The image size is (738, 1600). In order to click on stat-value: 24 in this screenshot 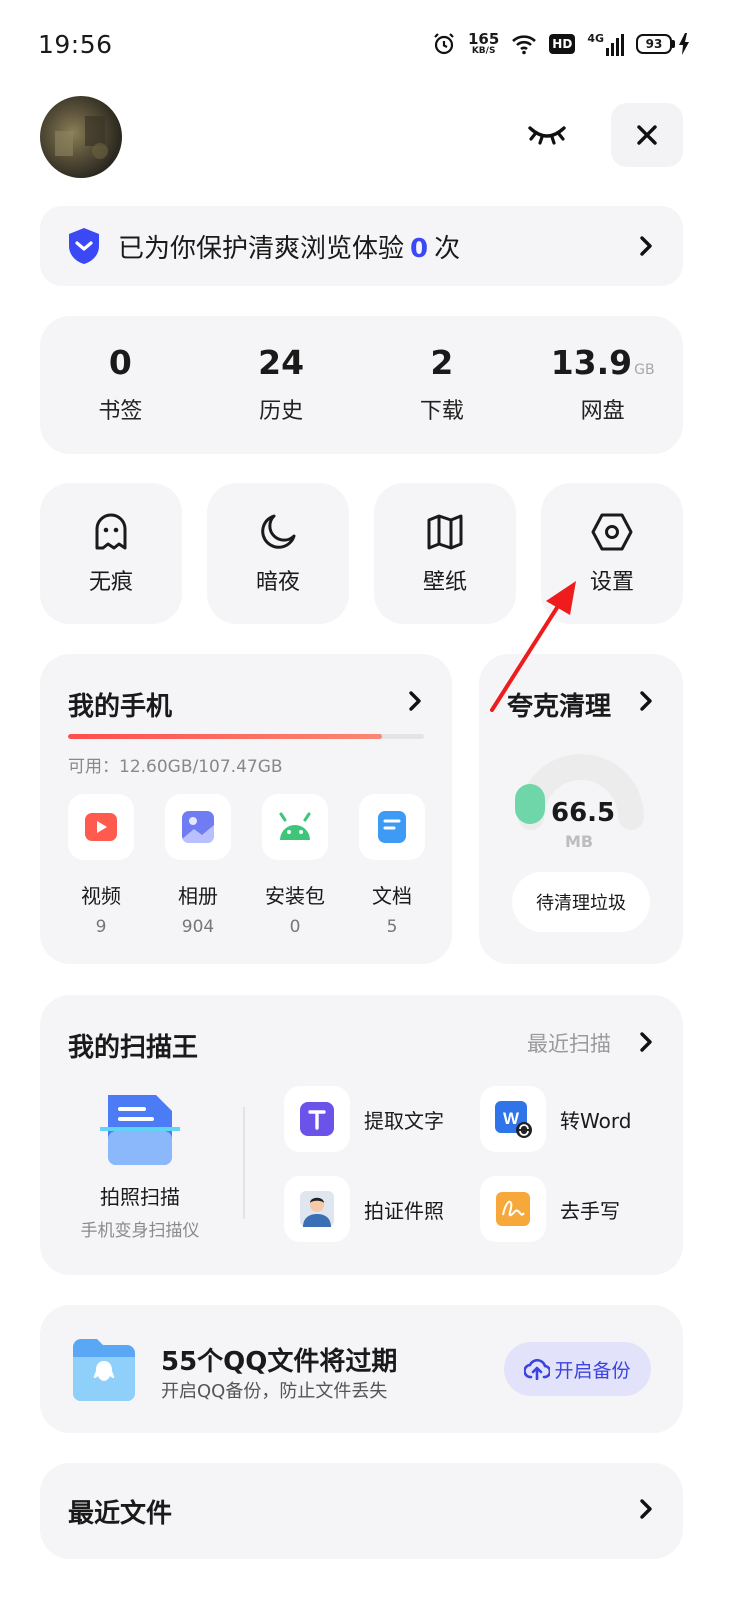, I will do `click(281, 362)`.